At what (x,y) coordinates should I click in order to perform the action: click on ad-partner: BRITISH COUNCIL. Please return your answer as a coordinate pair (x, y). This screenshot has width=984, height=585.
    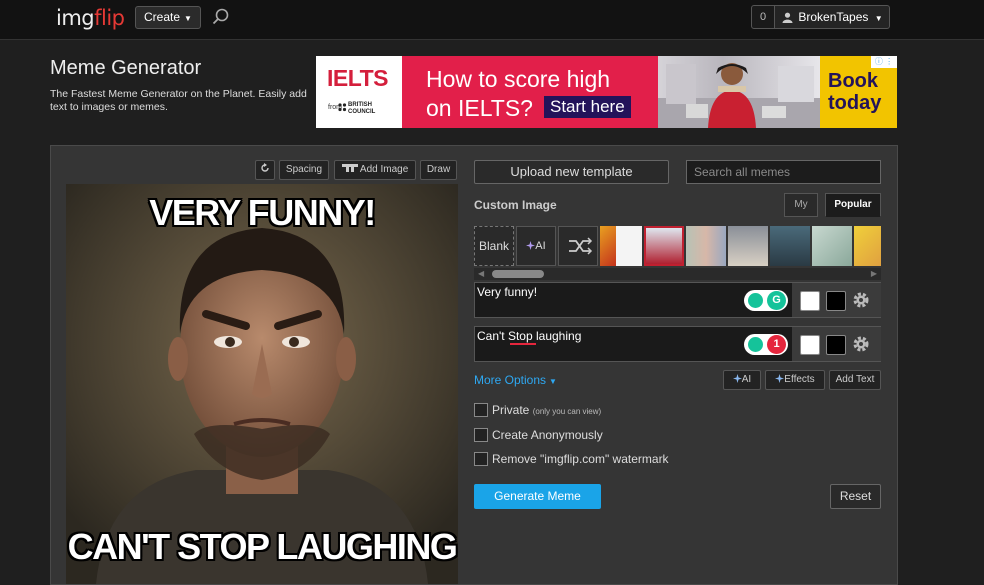
    Looking at the image, I should click on (362, 108).